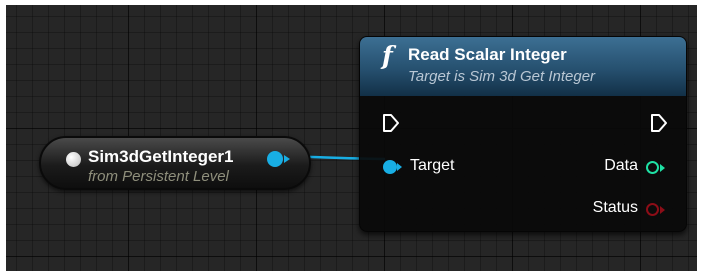  What do you see at coordinates (652, 209) in the screenshot?
I see `status-output-pin` at bounding box center [652, 209].